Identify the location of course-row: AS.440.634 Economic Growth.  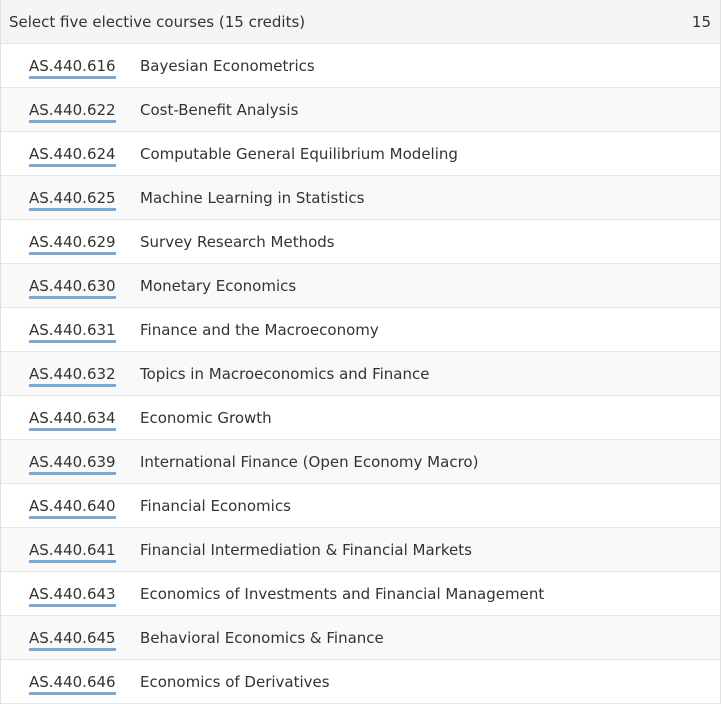
(360, 418).